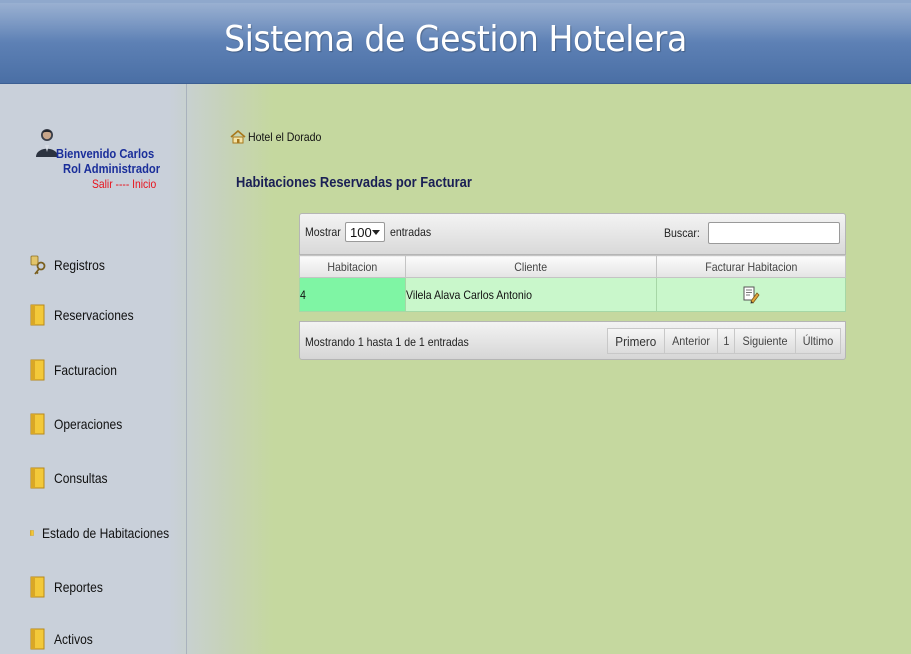 Image resolution: width=911 pixels, height=654 pixels. What do you see at coordinates (352, 266) in the screenshot?
I see `column-header-habitacion: Habitacion` at bounding box center [352, 266].